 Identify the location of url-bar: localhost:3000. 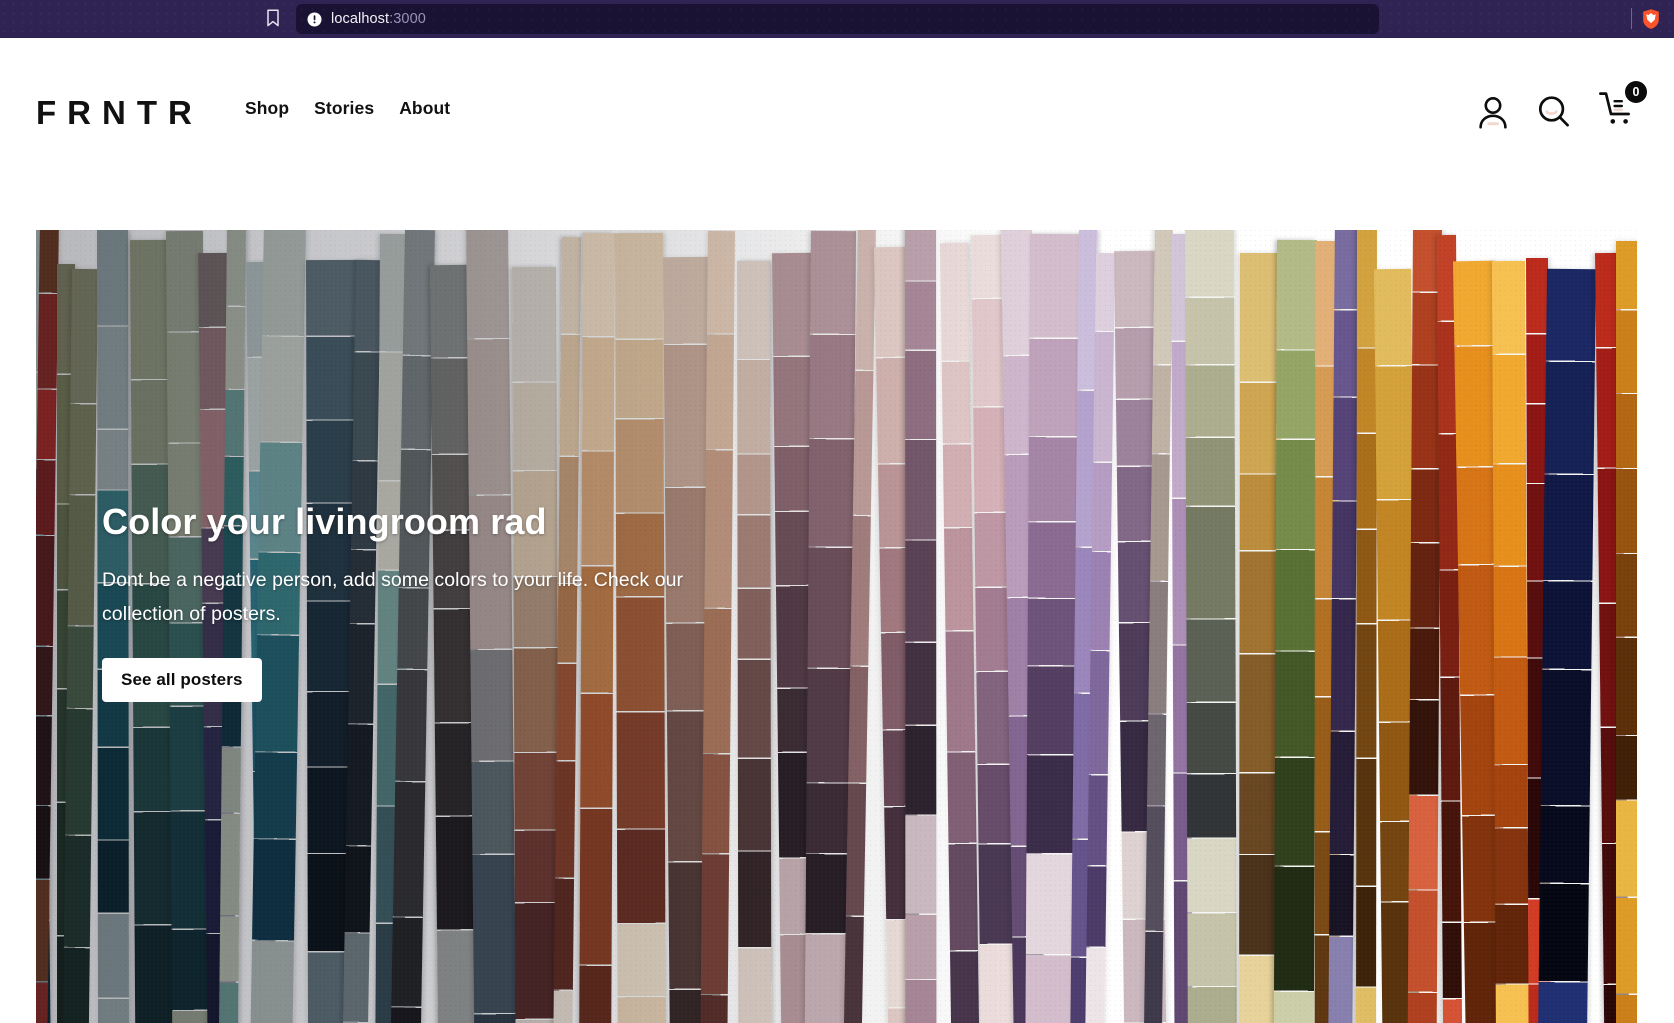
(837, 19).